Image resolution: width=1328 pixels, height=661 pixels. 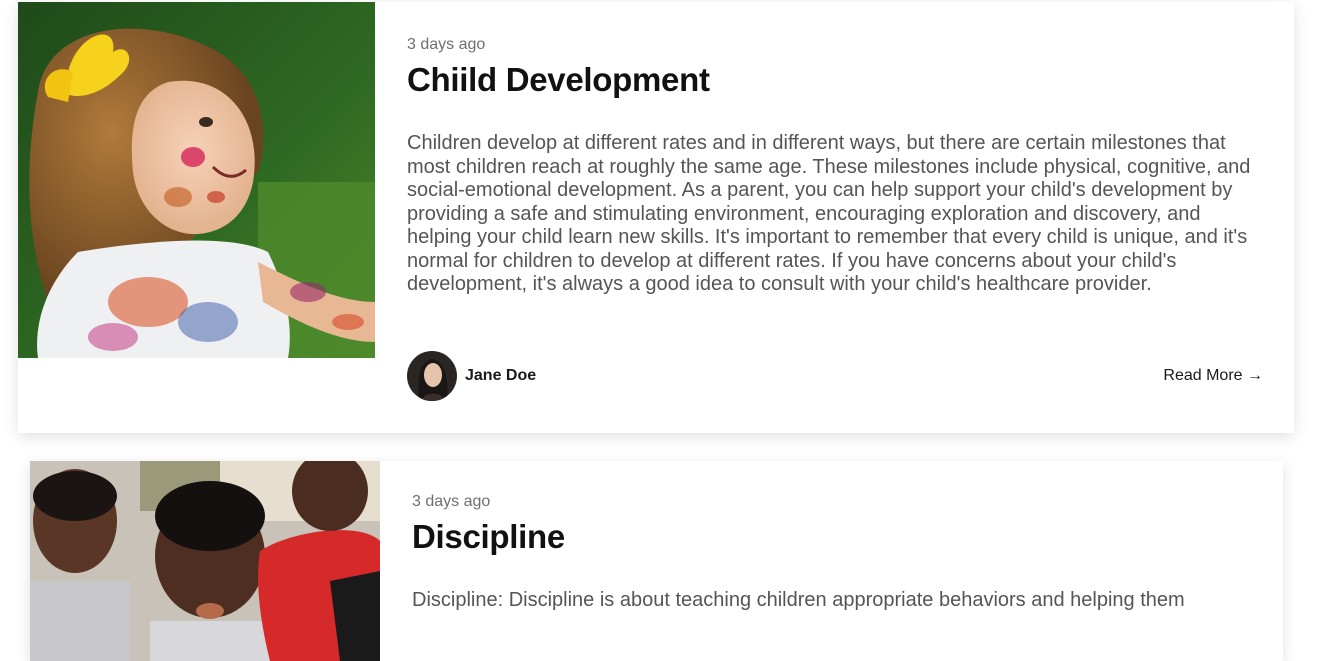 I want to click on post-title: Discipline, so click(x=832, y=537).